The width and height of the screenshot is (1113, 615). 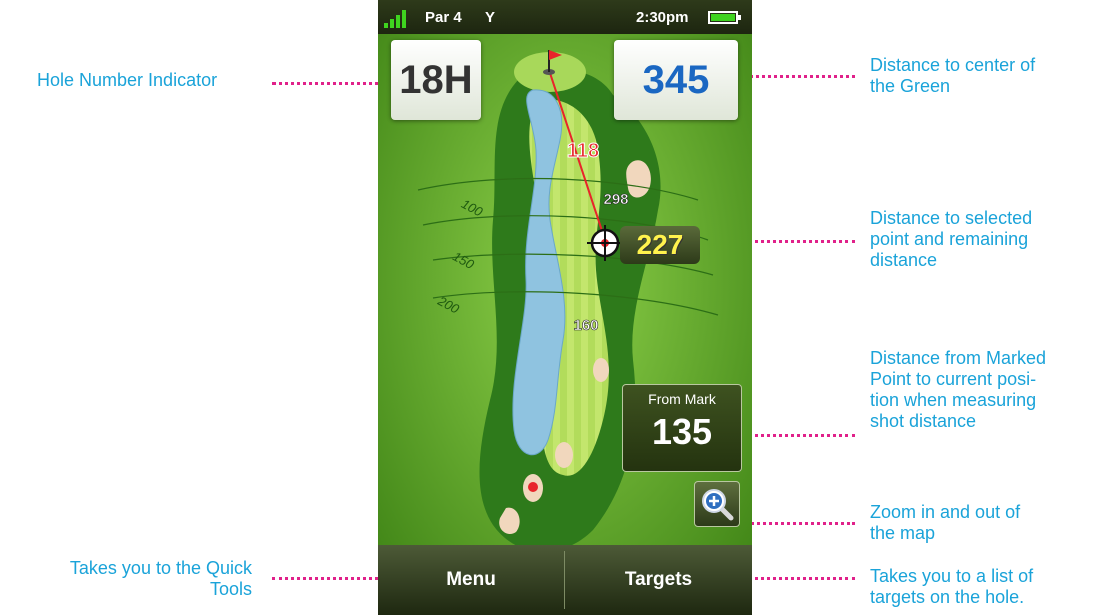 What do you see at coordinates (952, 576) in the screenshot?
I see `callout-line: Takes you to a list of` at bounding box center [952, 576].